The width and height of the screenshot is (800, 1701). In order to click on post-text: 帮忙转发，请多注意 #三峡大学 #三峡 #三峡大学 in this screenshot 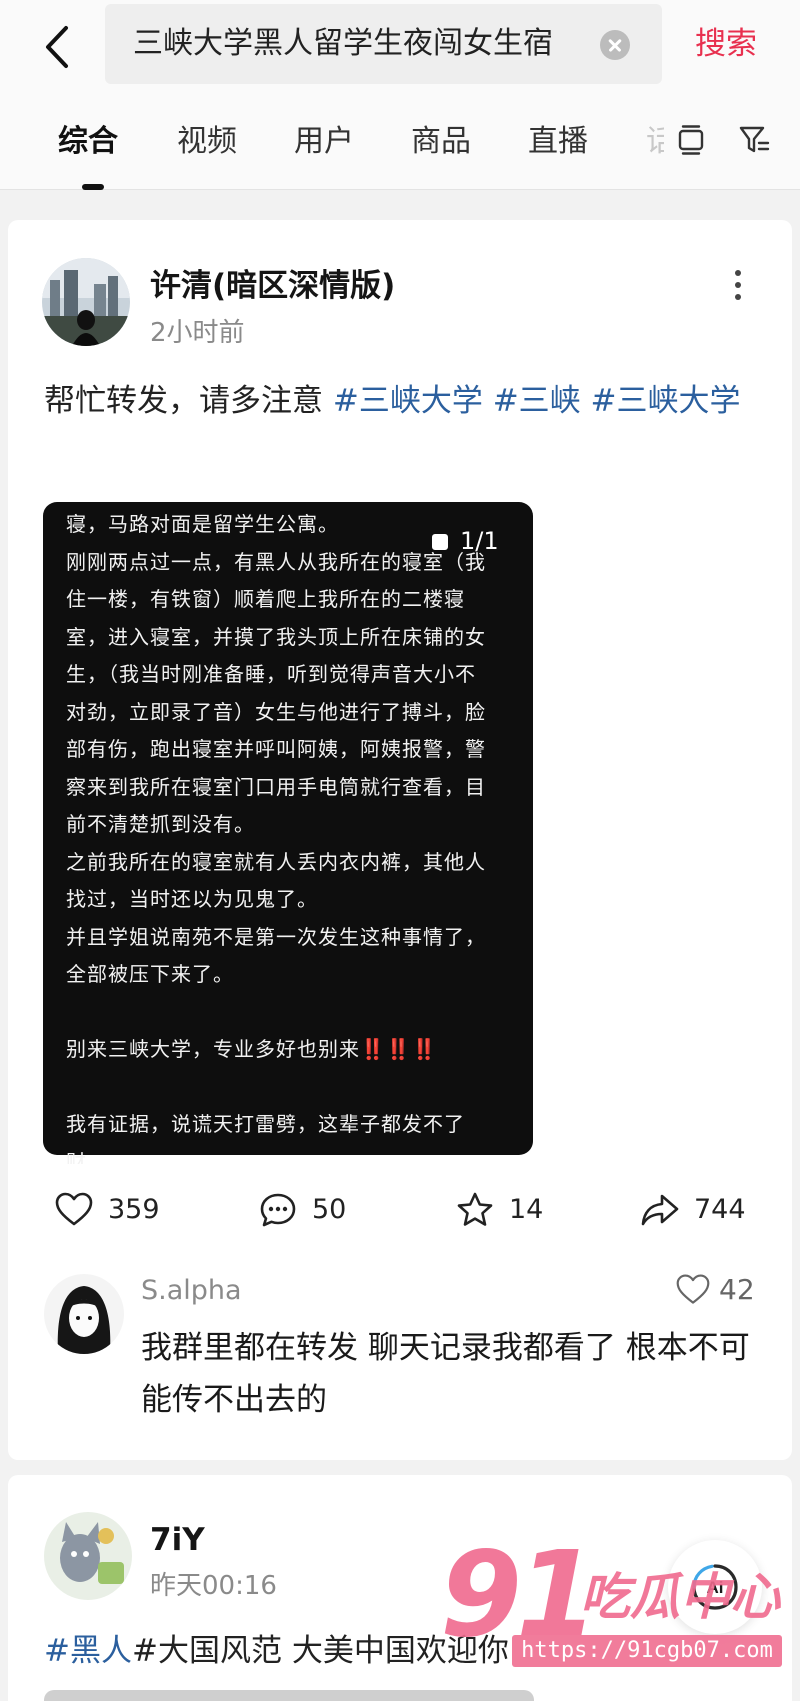, I will do `click(394, 401)`.